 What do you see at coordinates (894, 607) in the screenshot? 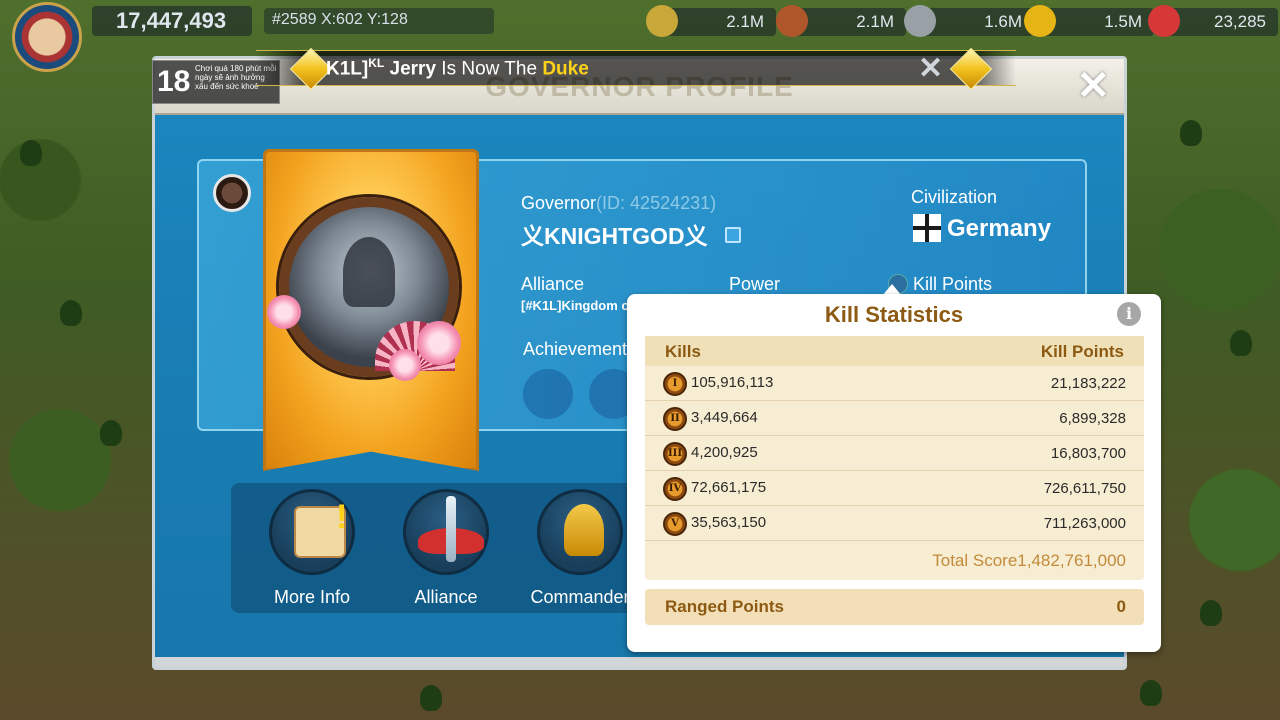
I see `ranged-points-row: Ranged Points 0` at bounding box center [894, 607].